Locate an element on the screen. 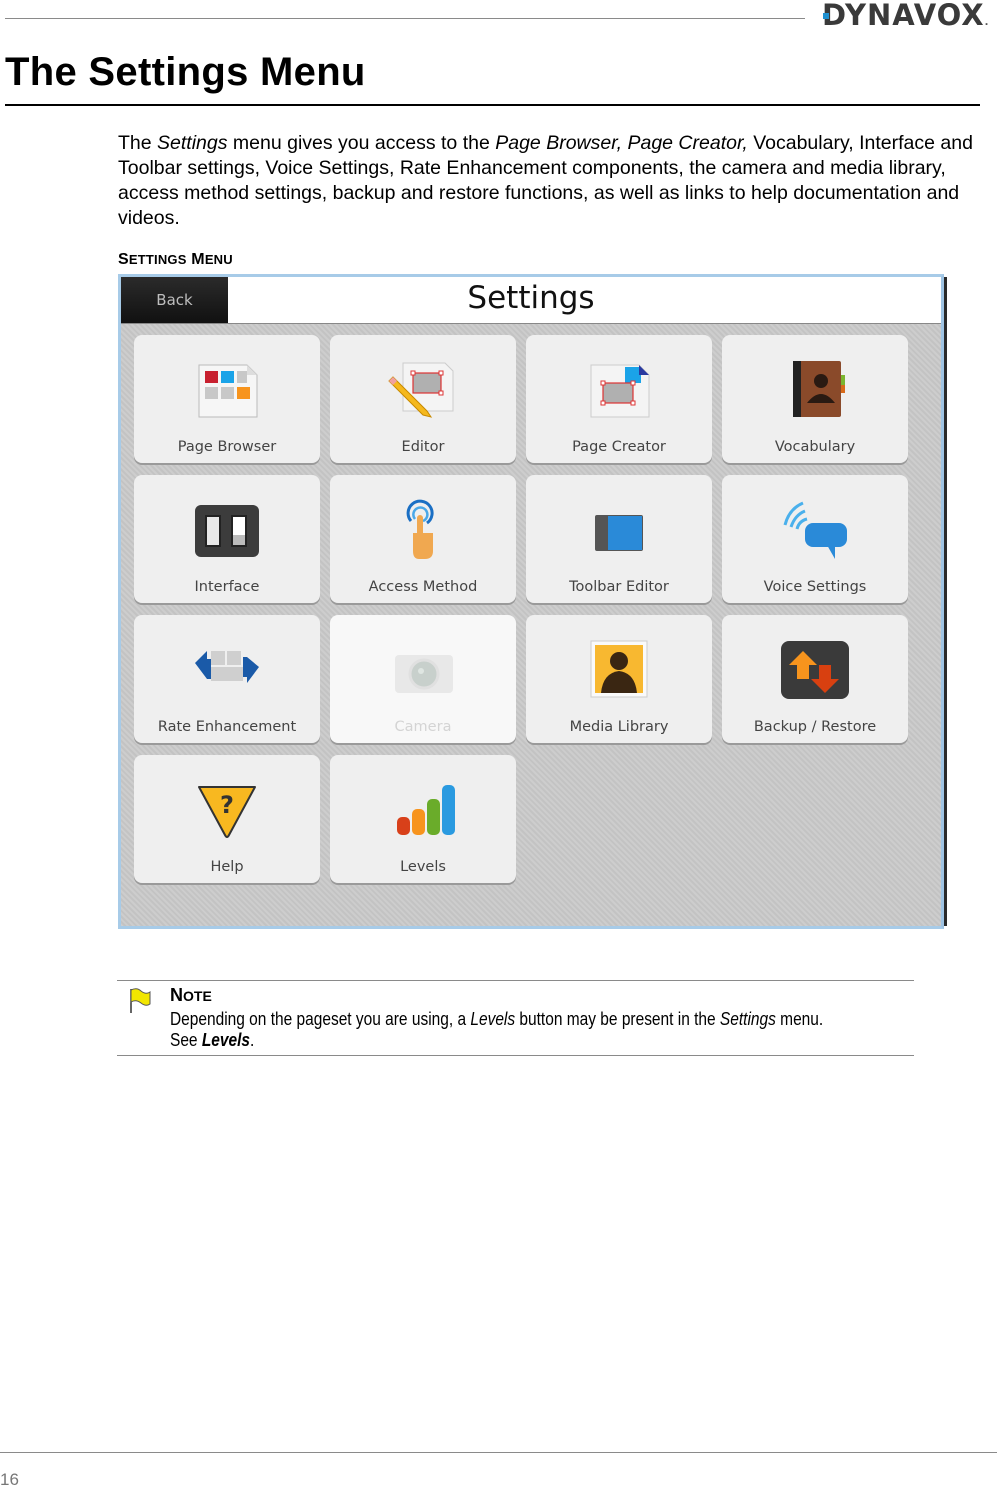  dynavox-logo: DYNAVOX. is located at coordinates (905, 16).